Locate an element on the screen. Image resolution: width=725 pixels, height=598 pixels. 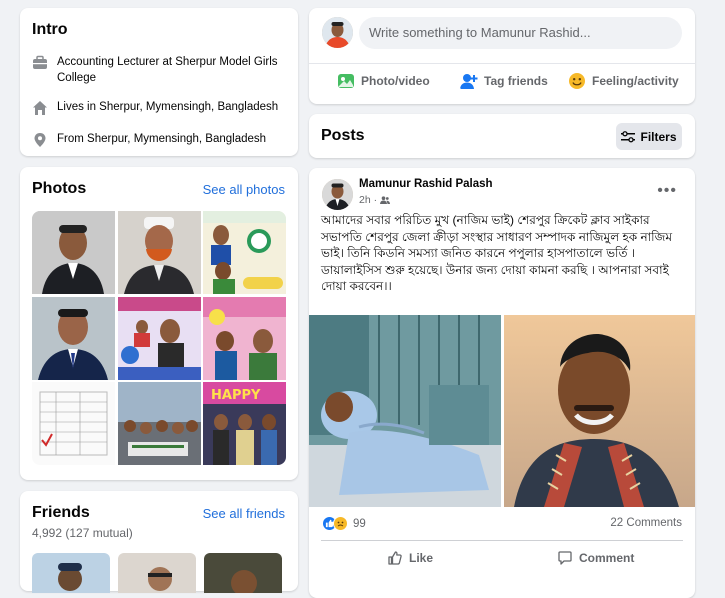
see-all-photos-link: See all photos is located at coordinates (244, 189).